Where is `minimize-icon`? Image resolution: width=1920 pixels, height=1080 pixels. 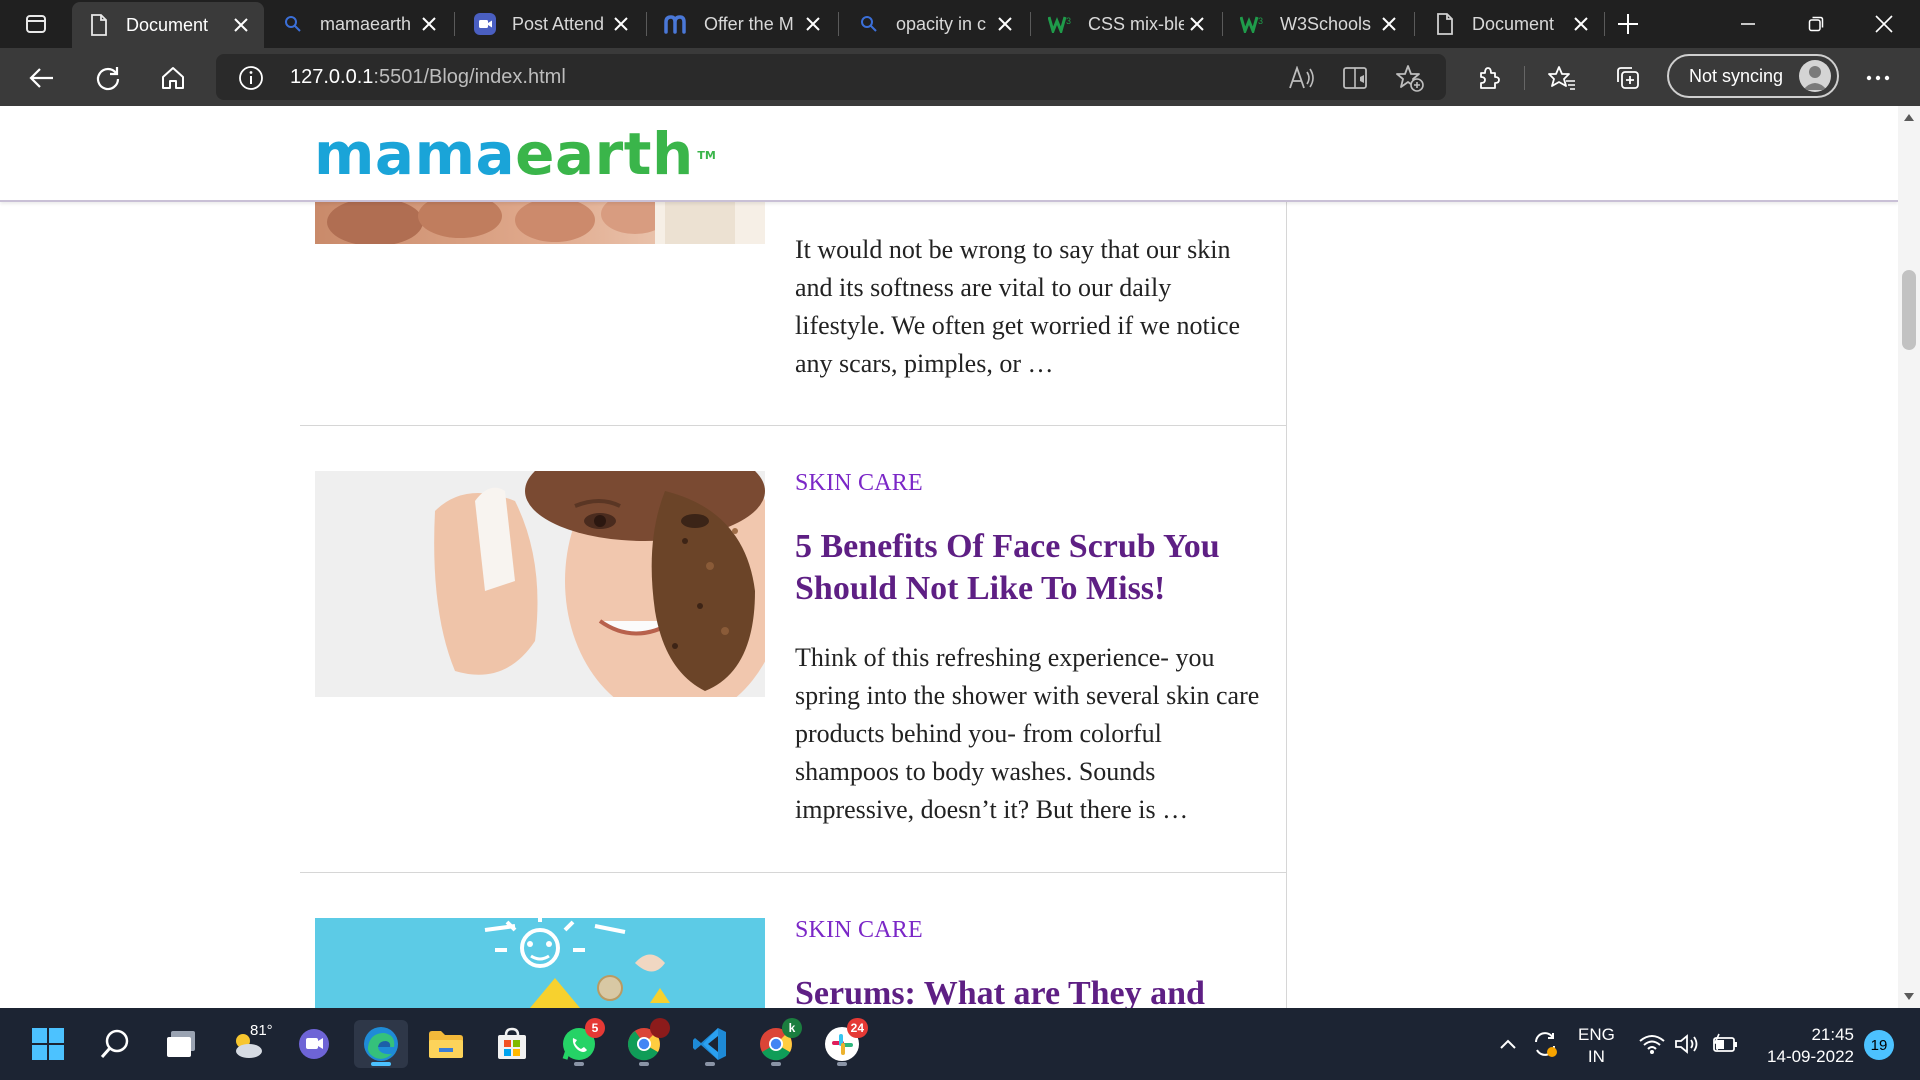
minimize-icon is located at coordinates (1748, 24).